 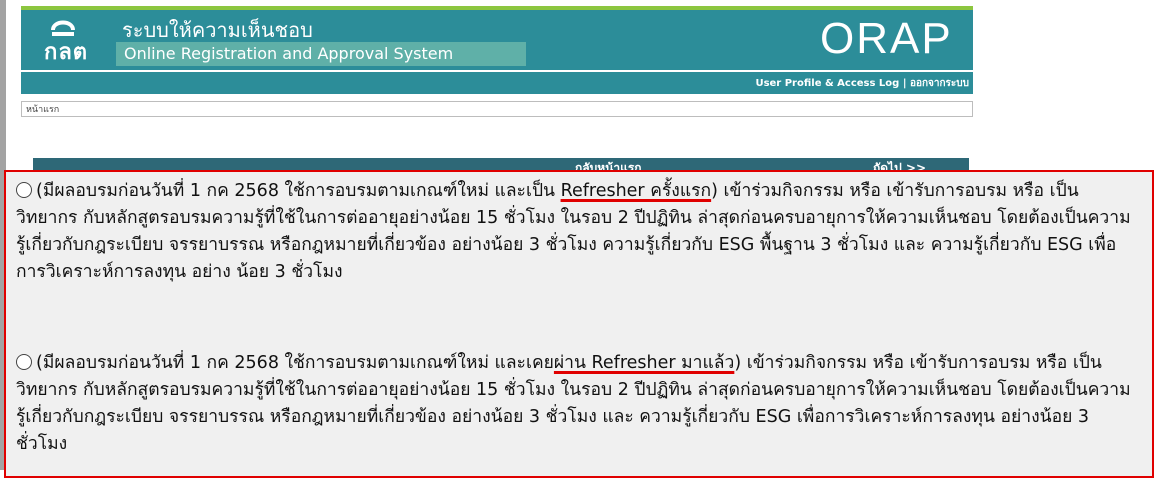 What do you see at coordinates (42, 110) in the screenshot?
I see `breadcrumb-home: หน้าแรก` at bounding box center [42, 110].